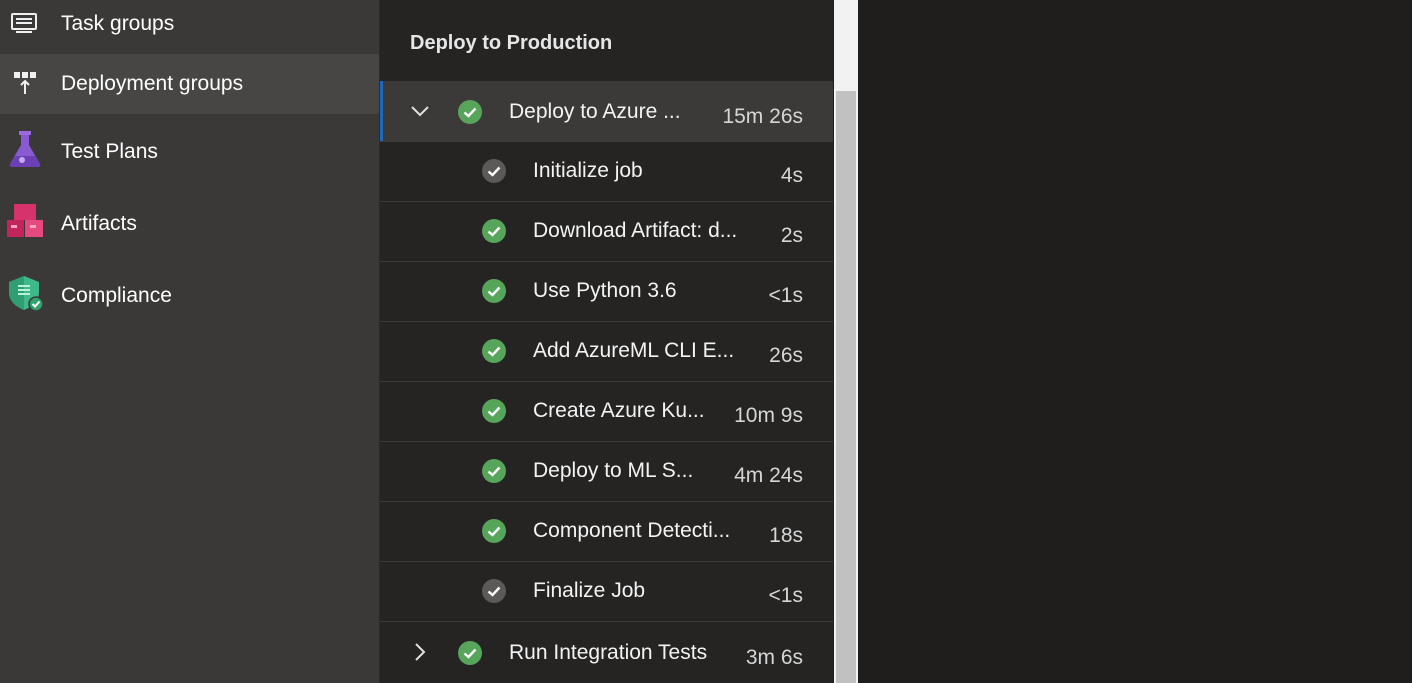 This screenshot has height=683, width=1412. Describe the element at coordinates (420, 111) in the screenshot. I see `chevron-down-icon` at that location.